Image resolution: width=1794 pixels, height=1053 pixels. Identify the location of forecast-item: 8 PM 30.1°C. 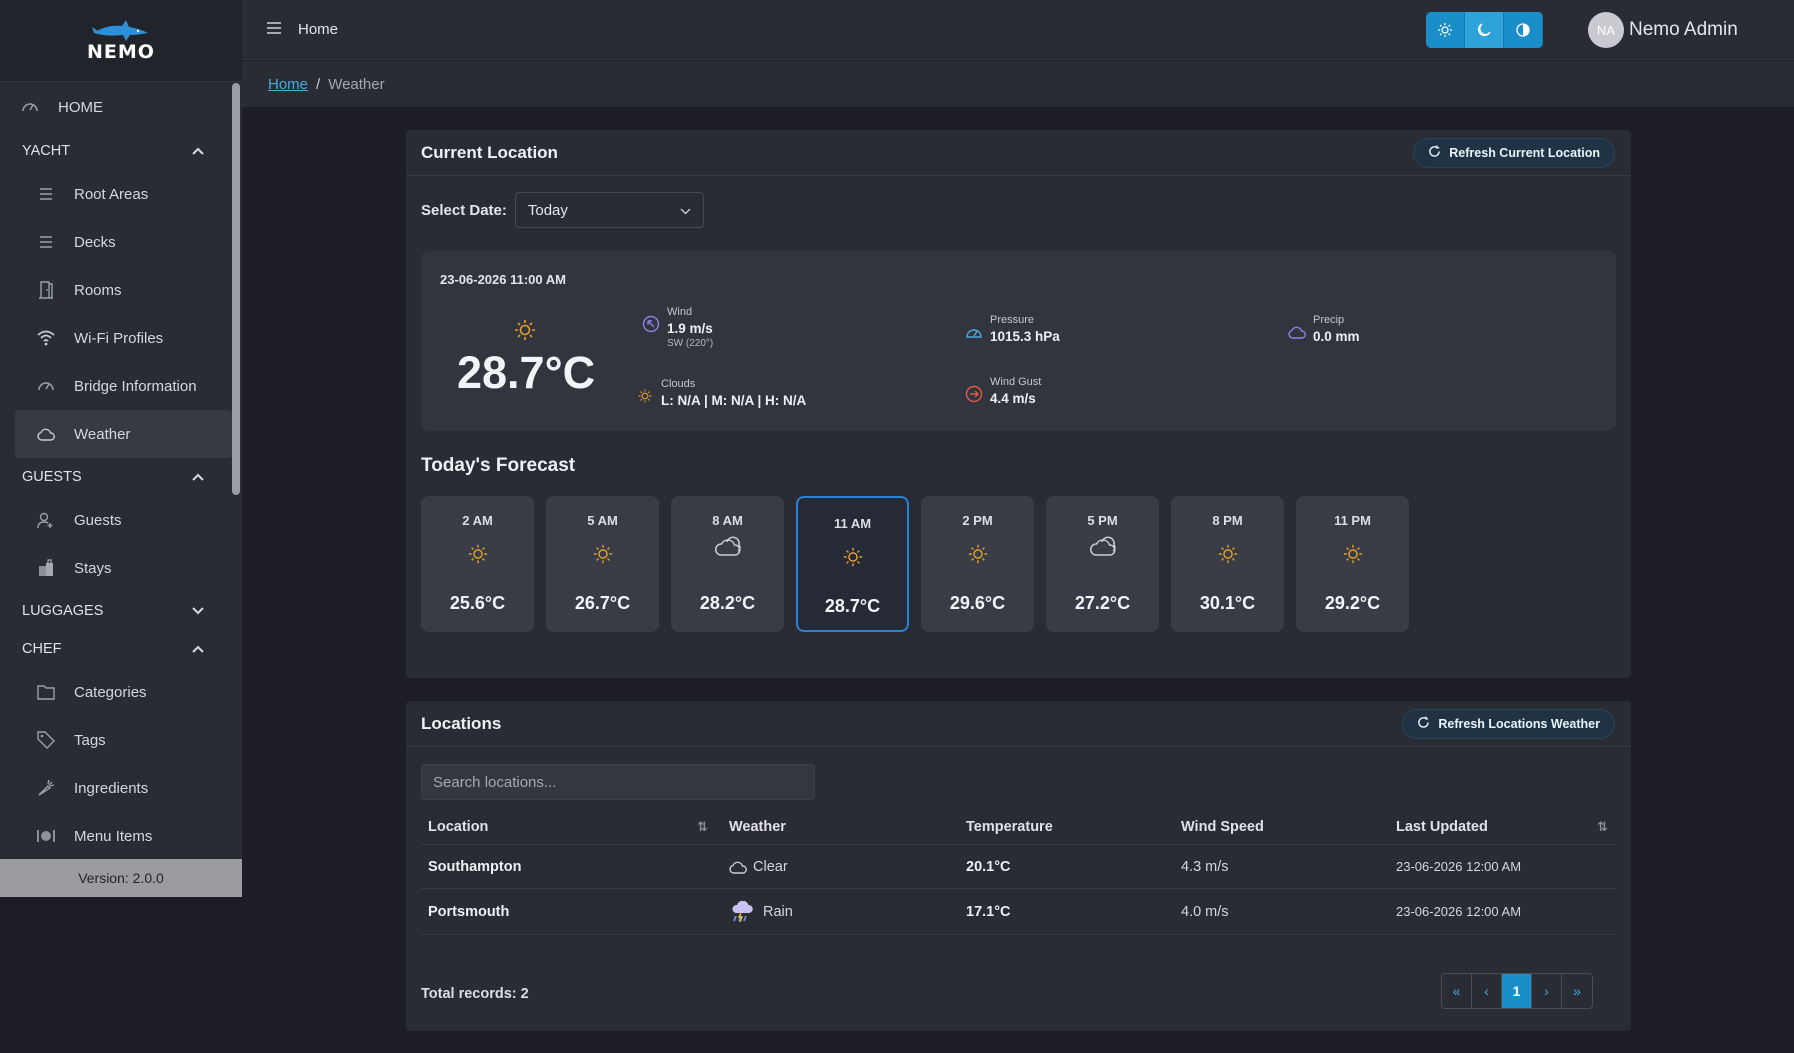
(1227, 564).